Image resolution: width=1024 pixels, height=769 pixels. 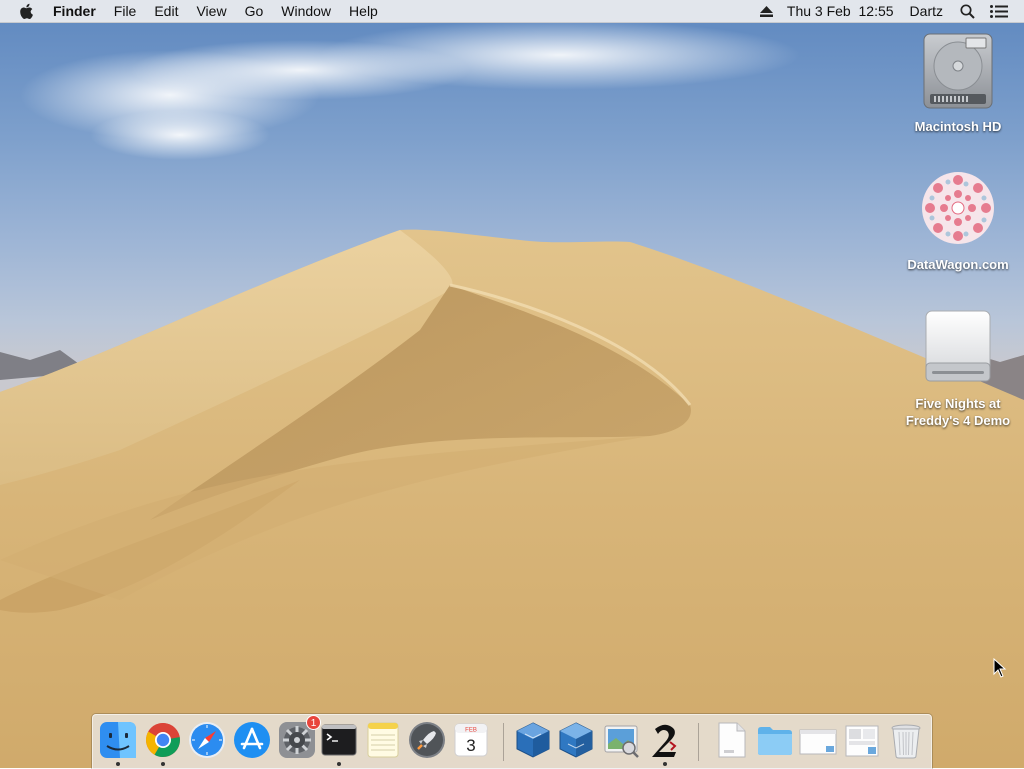 I want to click on dock-terminal, so click(x=339, y=740).